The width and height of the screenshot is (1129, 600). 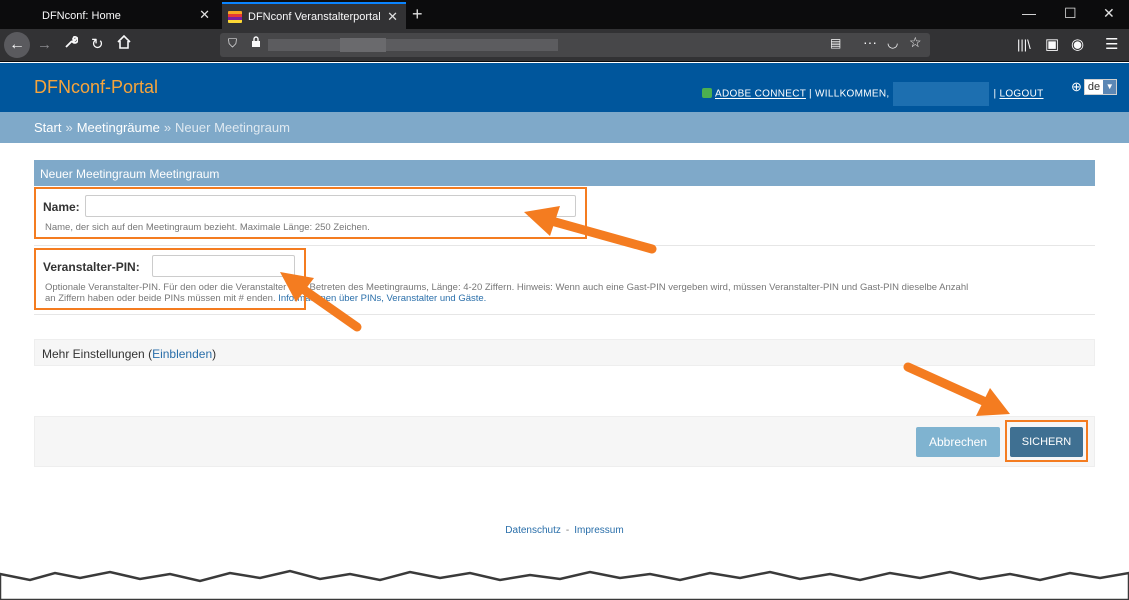 I want to click on name-highlight-box, so click(x=310, y=213).